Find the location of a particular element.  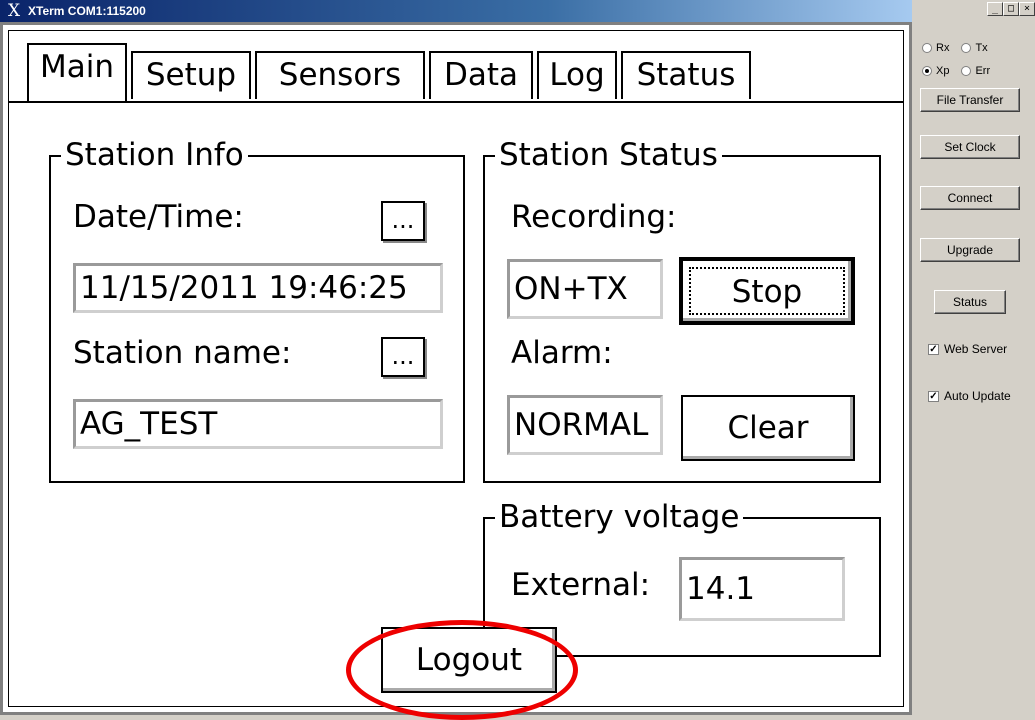

radio-rx: Rx is located at coordinates (935, 48).